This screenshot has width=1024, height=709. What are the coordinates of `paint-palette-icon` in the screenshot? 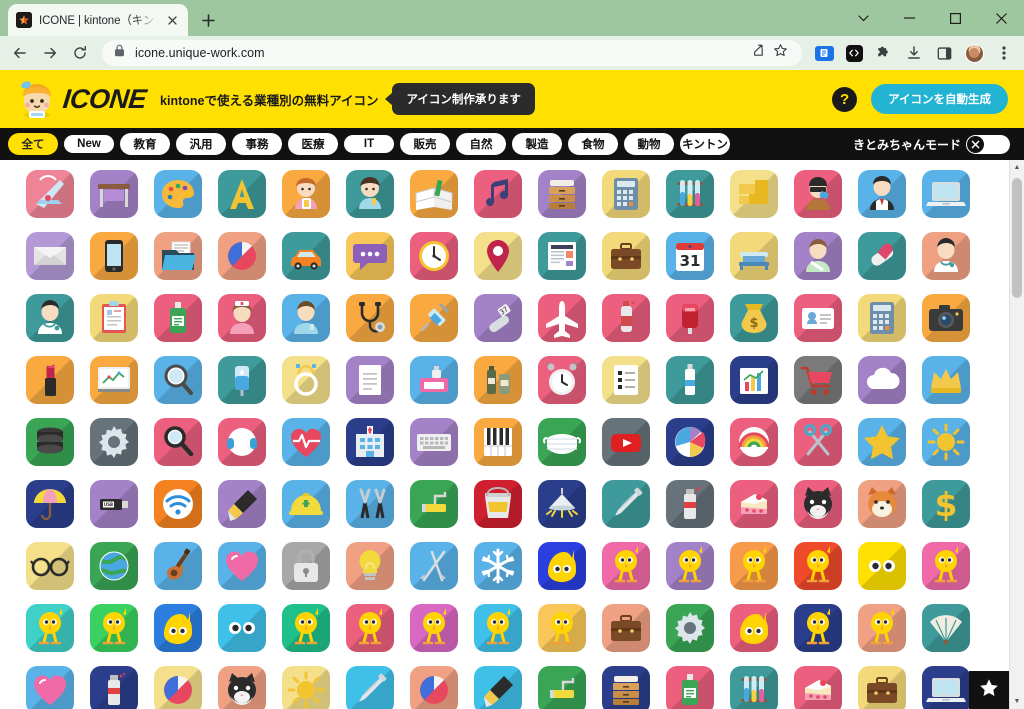 It's located at (178, 194).